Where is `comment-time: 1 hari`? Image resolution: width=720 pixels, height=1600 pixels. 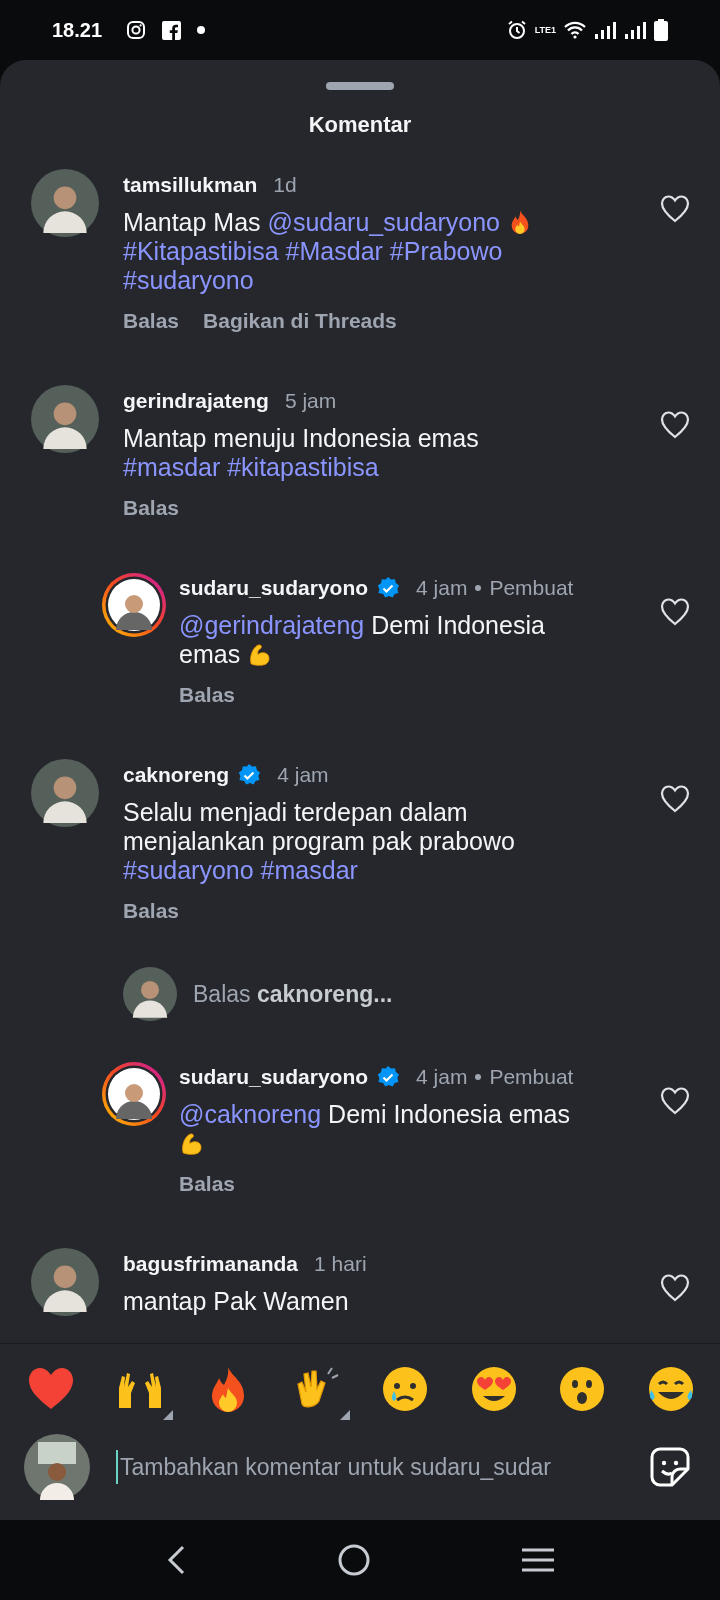
comment-time: 1 hari is located at coordinates (340, 1263).